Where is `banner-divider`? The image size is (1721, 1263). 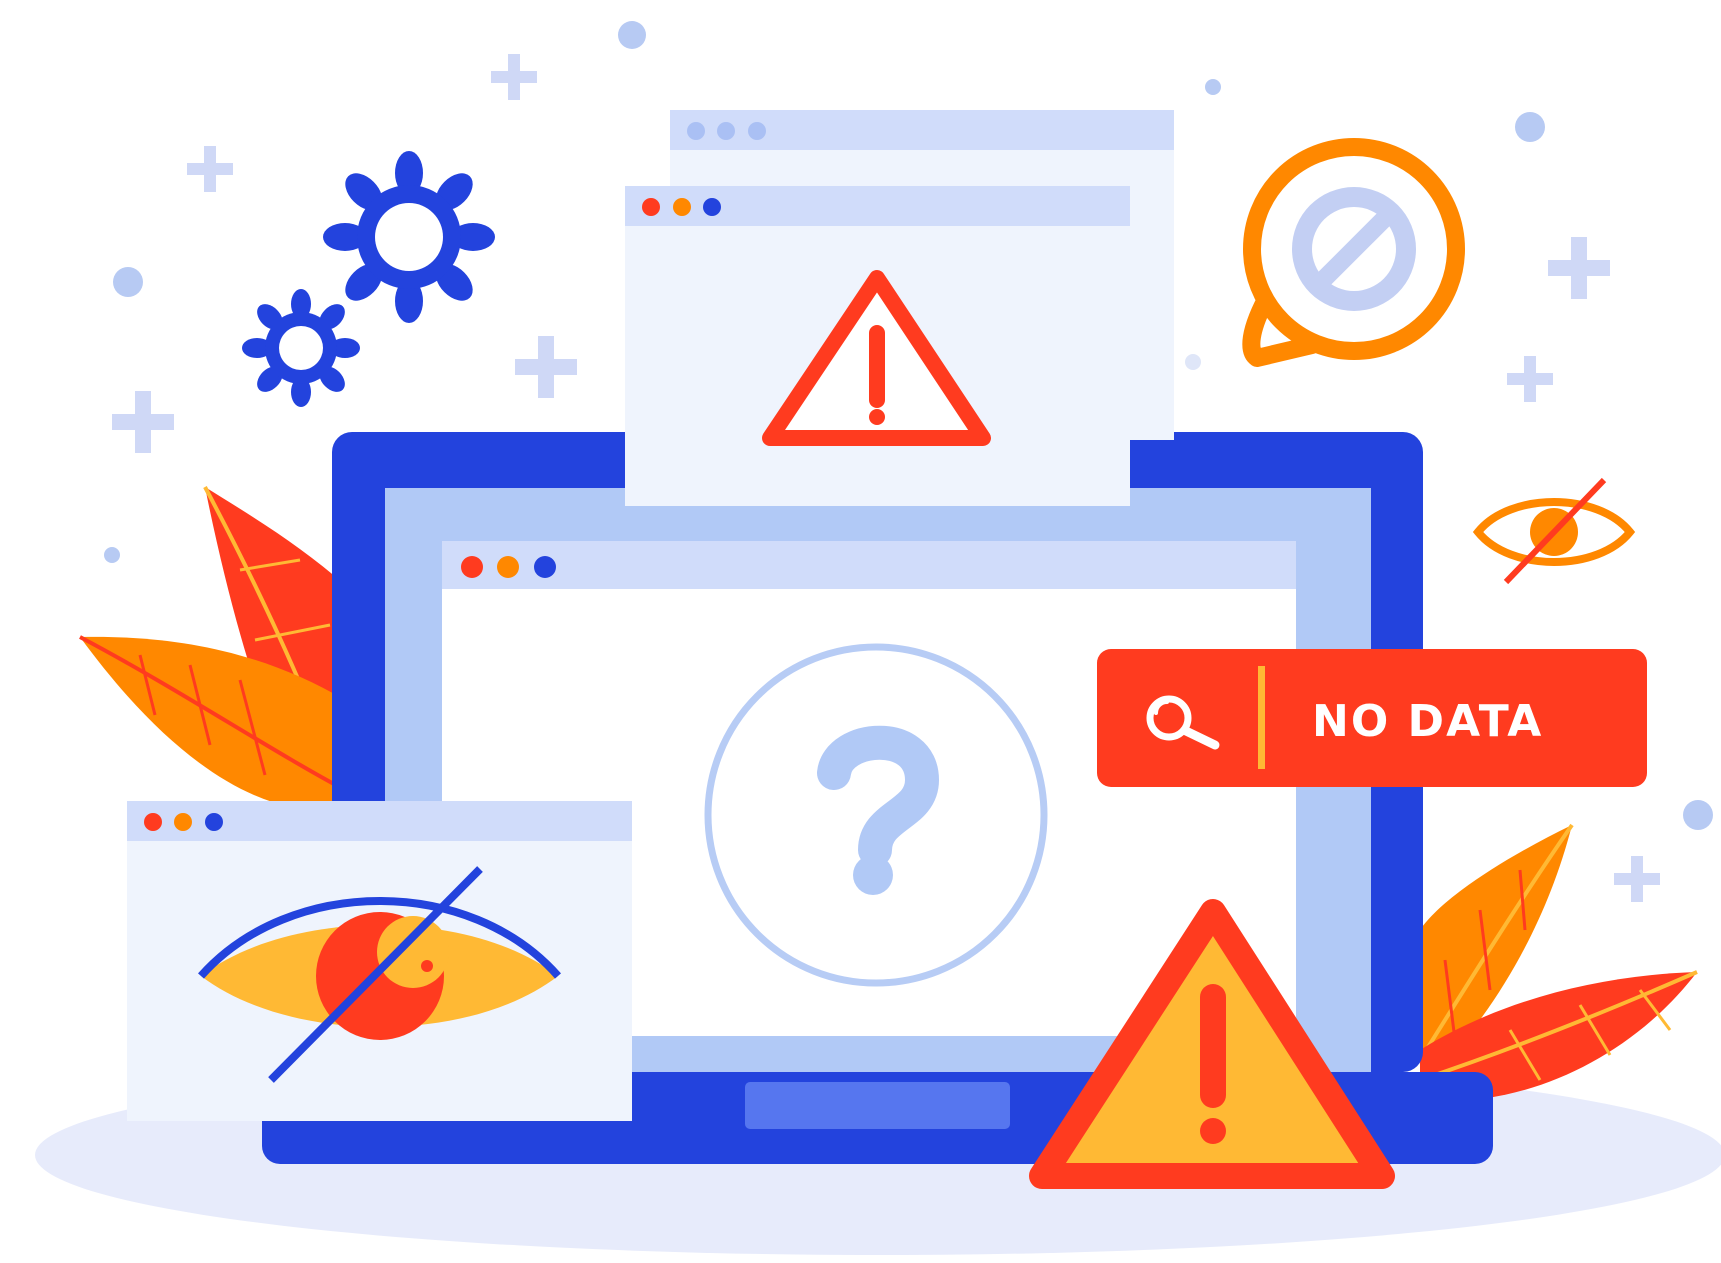 banner-divider is located at coordinates (1261, 717).